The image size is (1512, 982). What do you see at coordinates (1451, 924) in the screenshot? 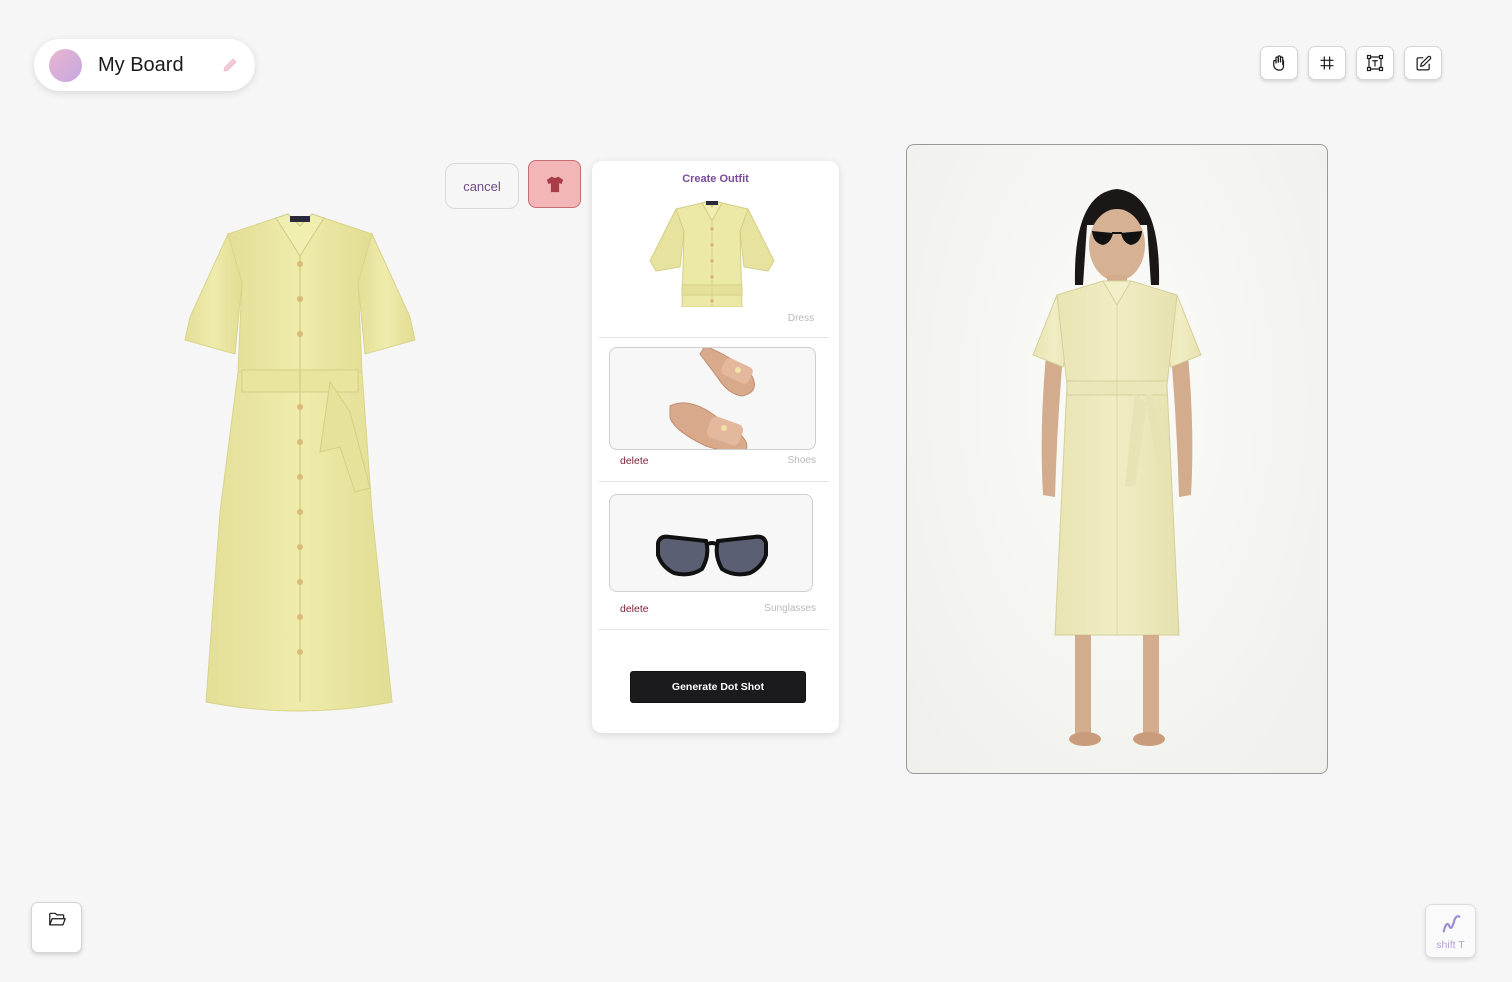
I see `scribble-icon` at bounding box center [1451, 924].